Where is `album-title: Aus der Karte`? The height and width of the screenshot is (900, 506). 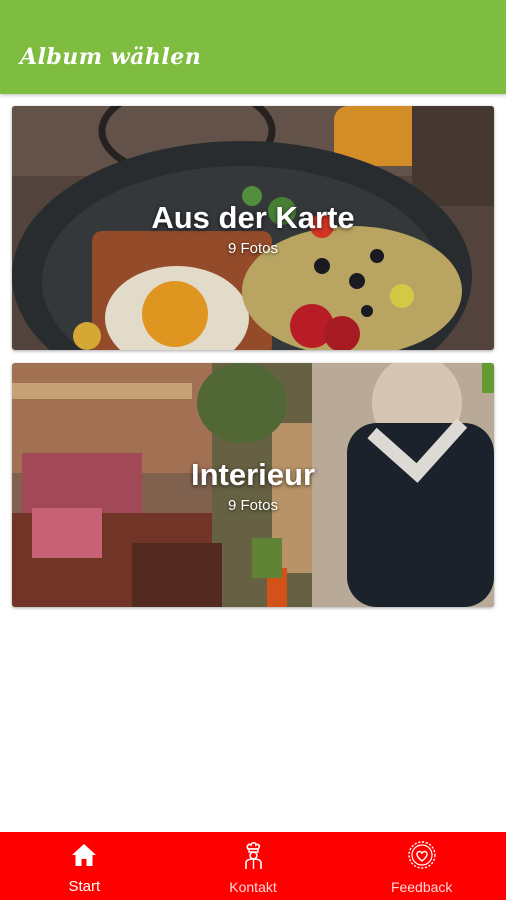
album-title: Aus der Karte is located at coordinates (253, 217).